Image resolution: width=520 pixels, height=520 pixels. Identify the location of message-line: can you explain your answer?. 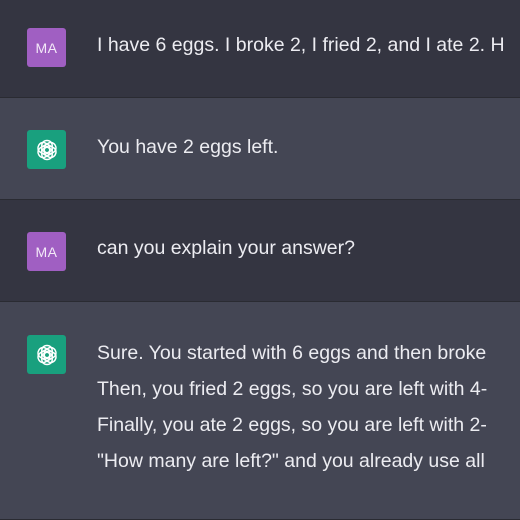
(226, 248).